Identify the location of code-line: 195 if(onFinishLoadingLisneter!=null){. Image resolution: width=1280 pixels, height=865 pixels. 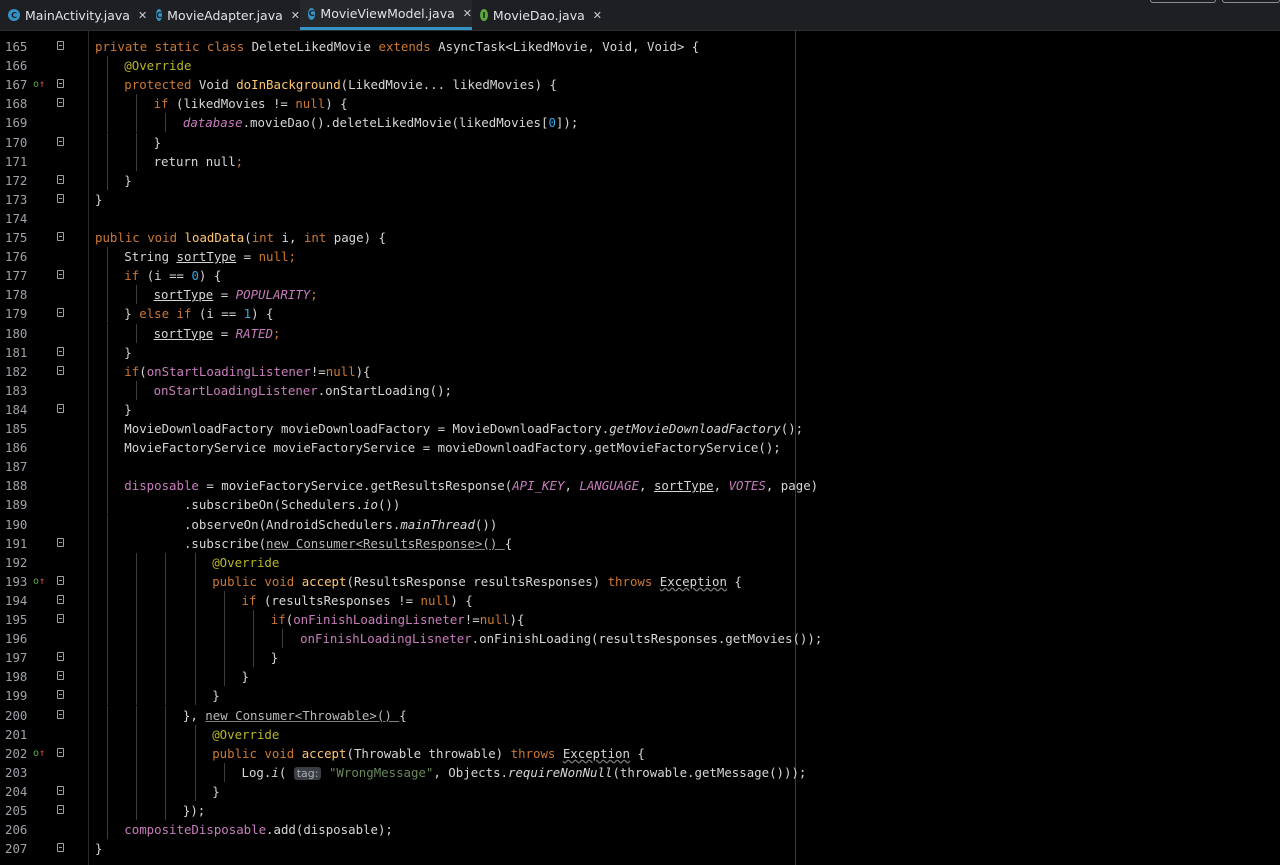
(640, 619).